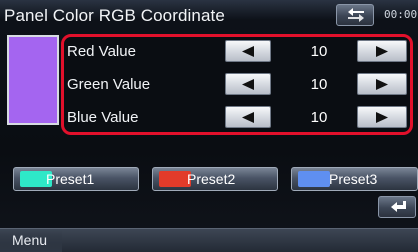 Image resolution: width=418 pixels, height=252 pixels. Describe the element at coordinates (70, 179) in the screenshot. I see `preset1-label: Preset1` at that location.